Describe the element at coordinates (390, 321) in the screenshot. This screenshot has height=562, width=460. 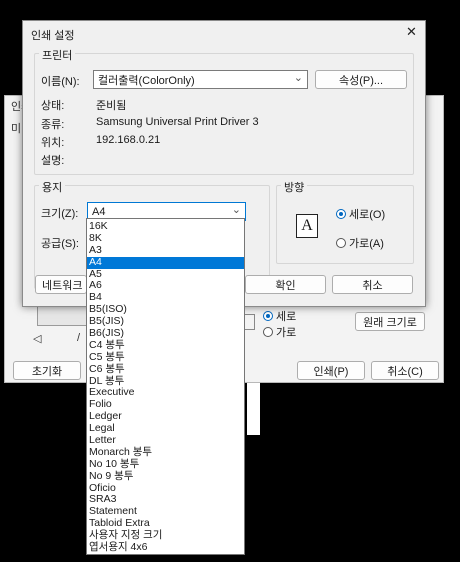
I see `original-size-button: 원래 크기로` at that location.